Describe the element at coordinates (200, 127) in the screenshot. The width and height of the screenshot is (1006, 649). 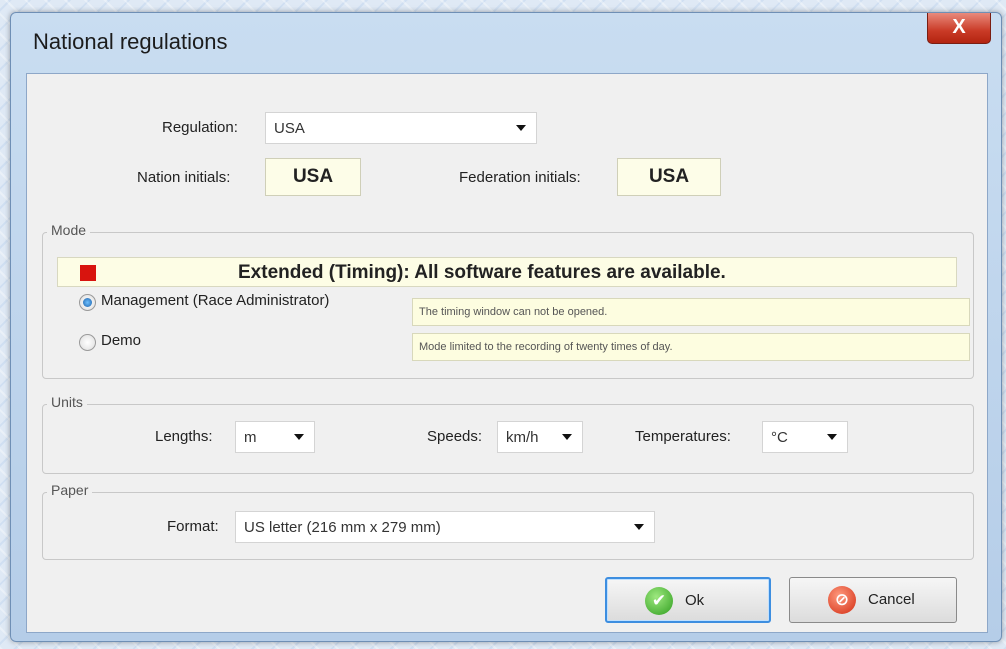
I see `regulation-label: Regulation:` at that location.